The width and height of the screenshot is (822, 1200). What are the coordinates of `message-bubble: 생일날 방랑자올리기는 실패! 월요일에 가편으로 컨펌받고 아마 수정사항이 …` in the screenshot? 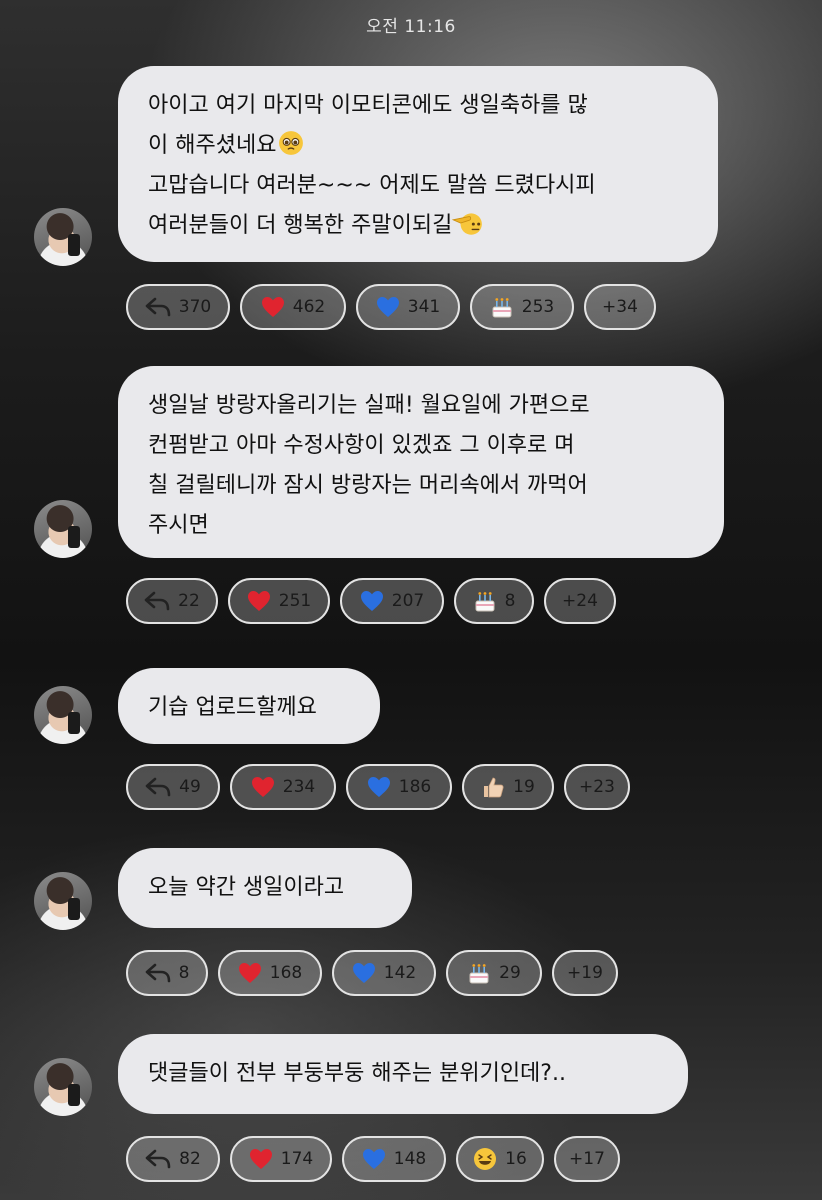 It's located at (421, 462).